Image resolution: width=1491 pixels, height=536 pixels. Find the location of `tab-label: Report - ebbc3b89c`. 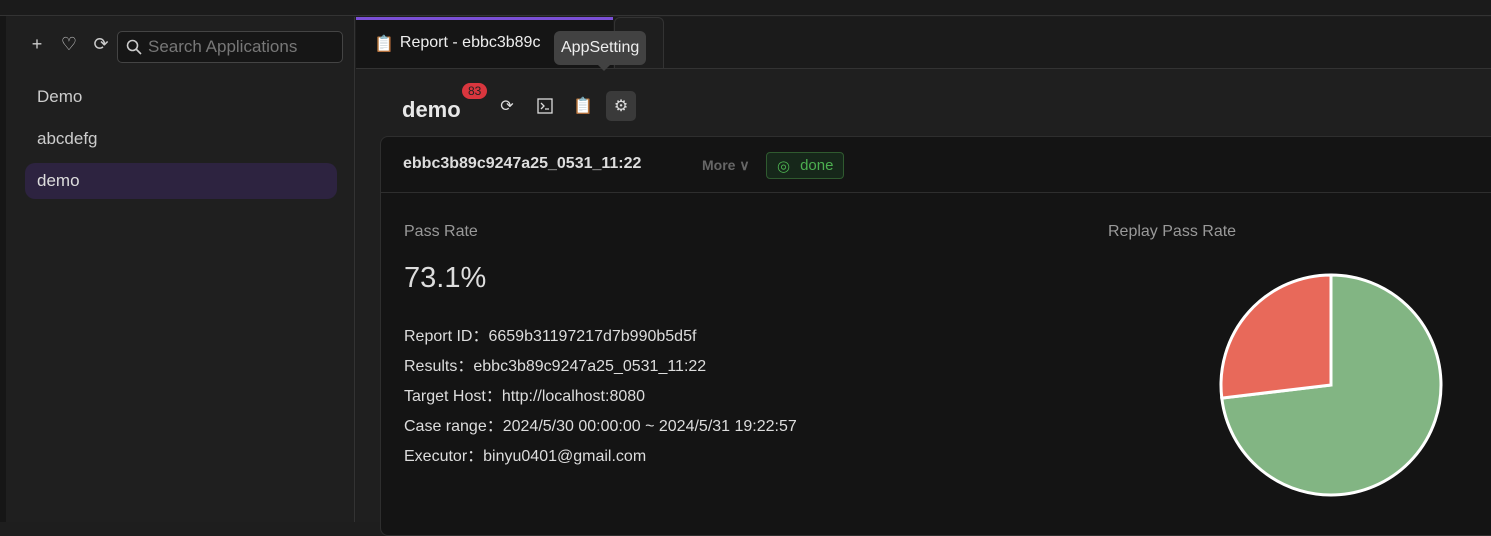

tab-label: Report - ebbc3b89c is located at coordinates (470, 42).